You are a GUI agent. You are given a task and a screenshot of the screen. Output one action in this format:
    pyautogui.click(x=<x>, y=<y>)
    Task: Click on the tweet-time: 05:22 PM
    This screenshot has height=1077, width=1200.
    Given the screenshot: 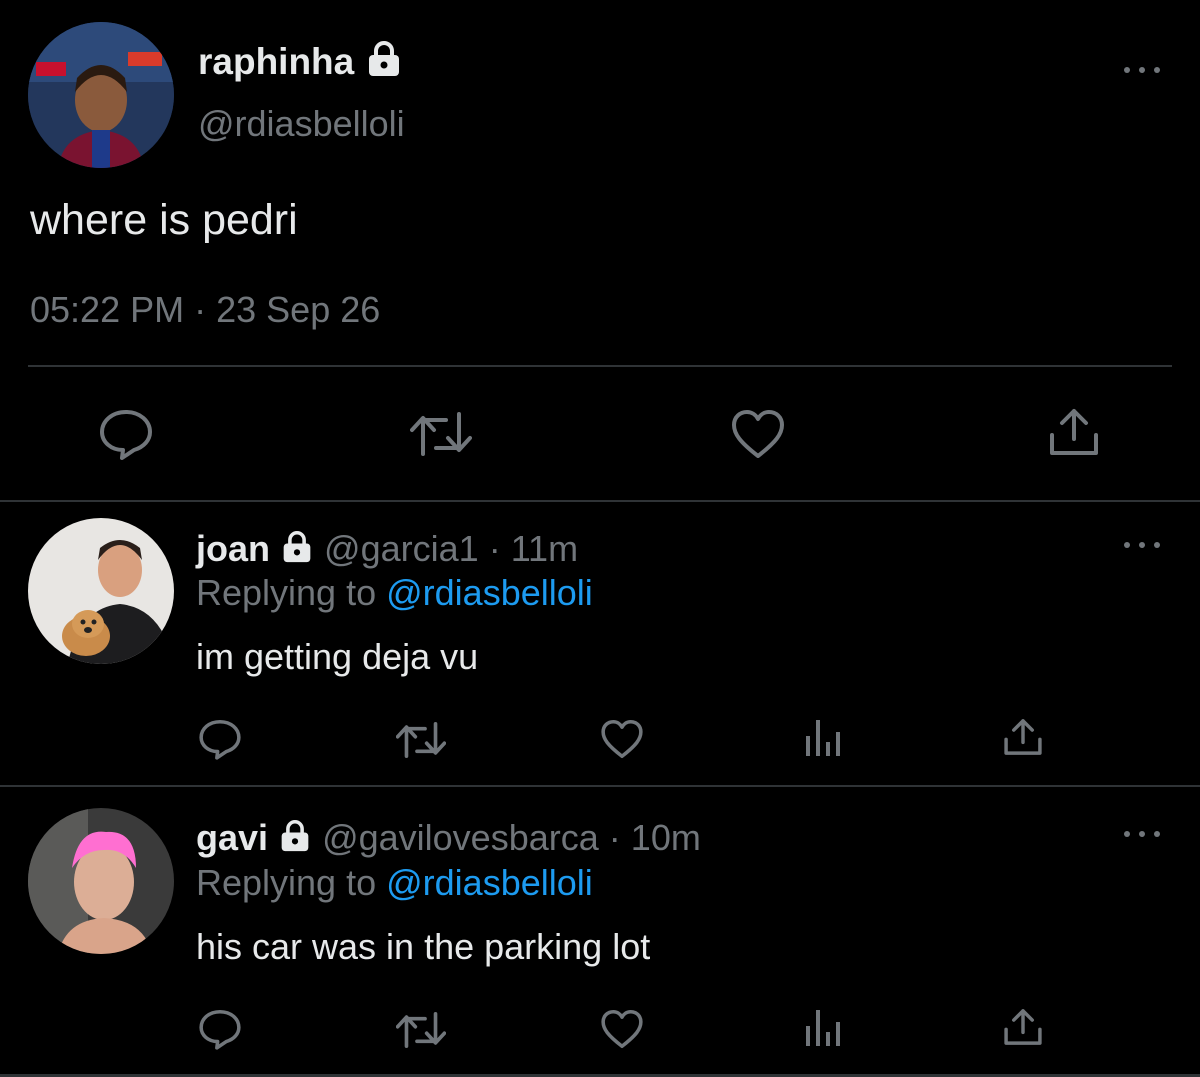 What is the action you would take?
    pyautogui.click(x=107, y=309)
    